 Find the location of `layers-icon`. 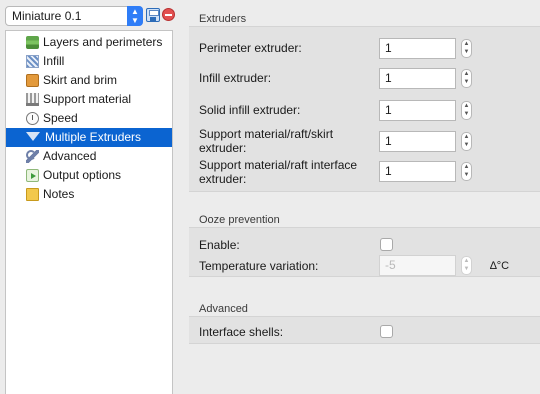

layers-icon is located at coordinates (32, 42).